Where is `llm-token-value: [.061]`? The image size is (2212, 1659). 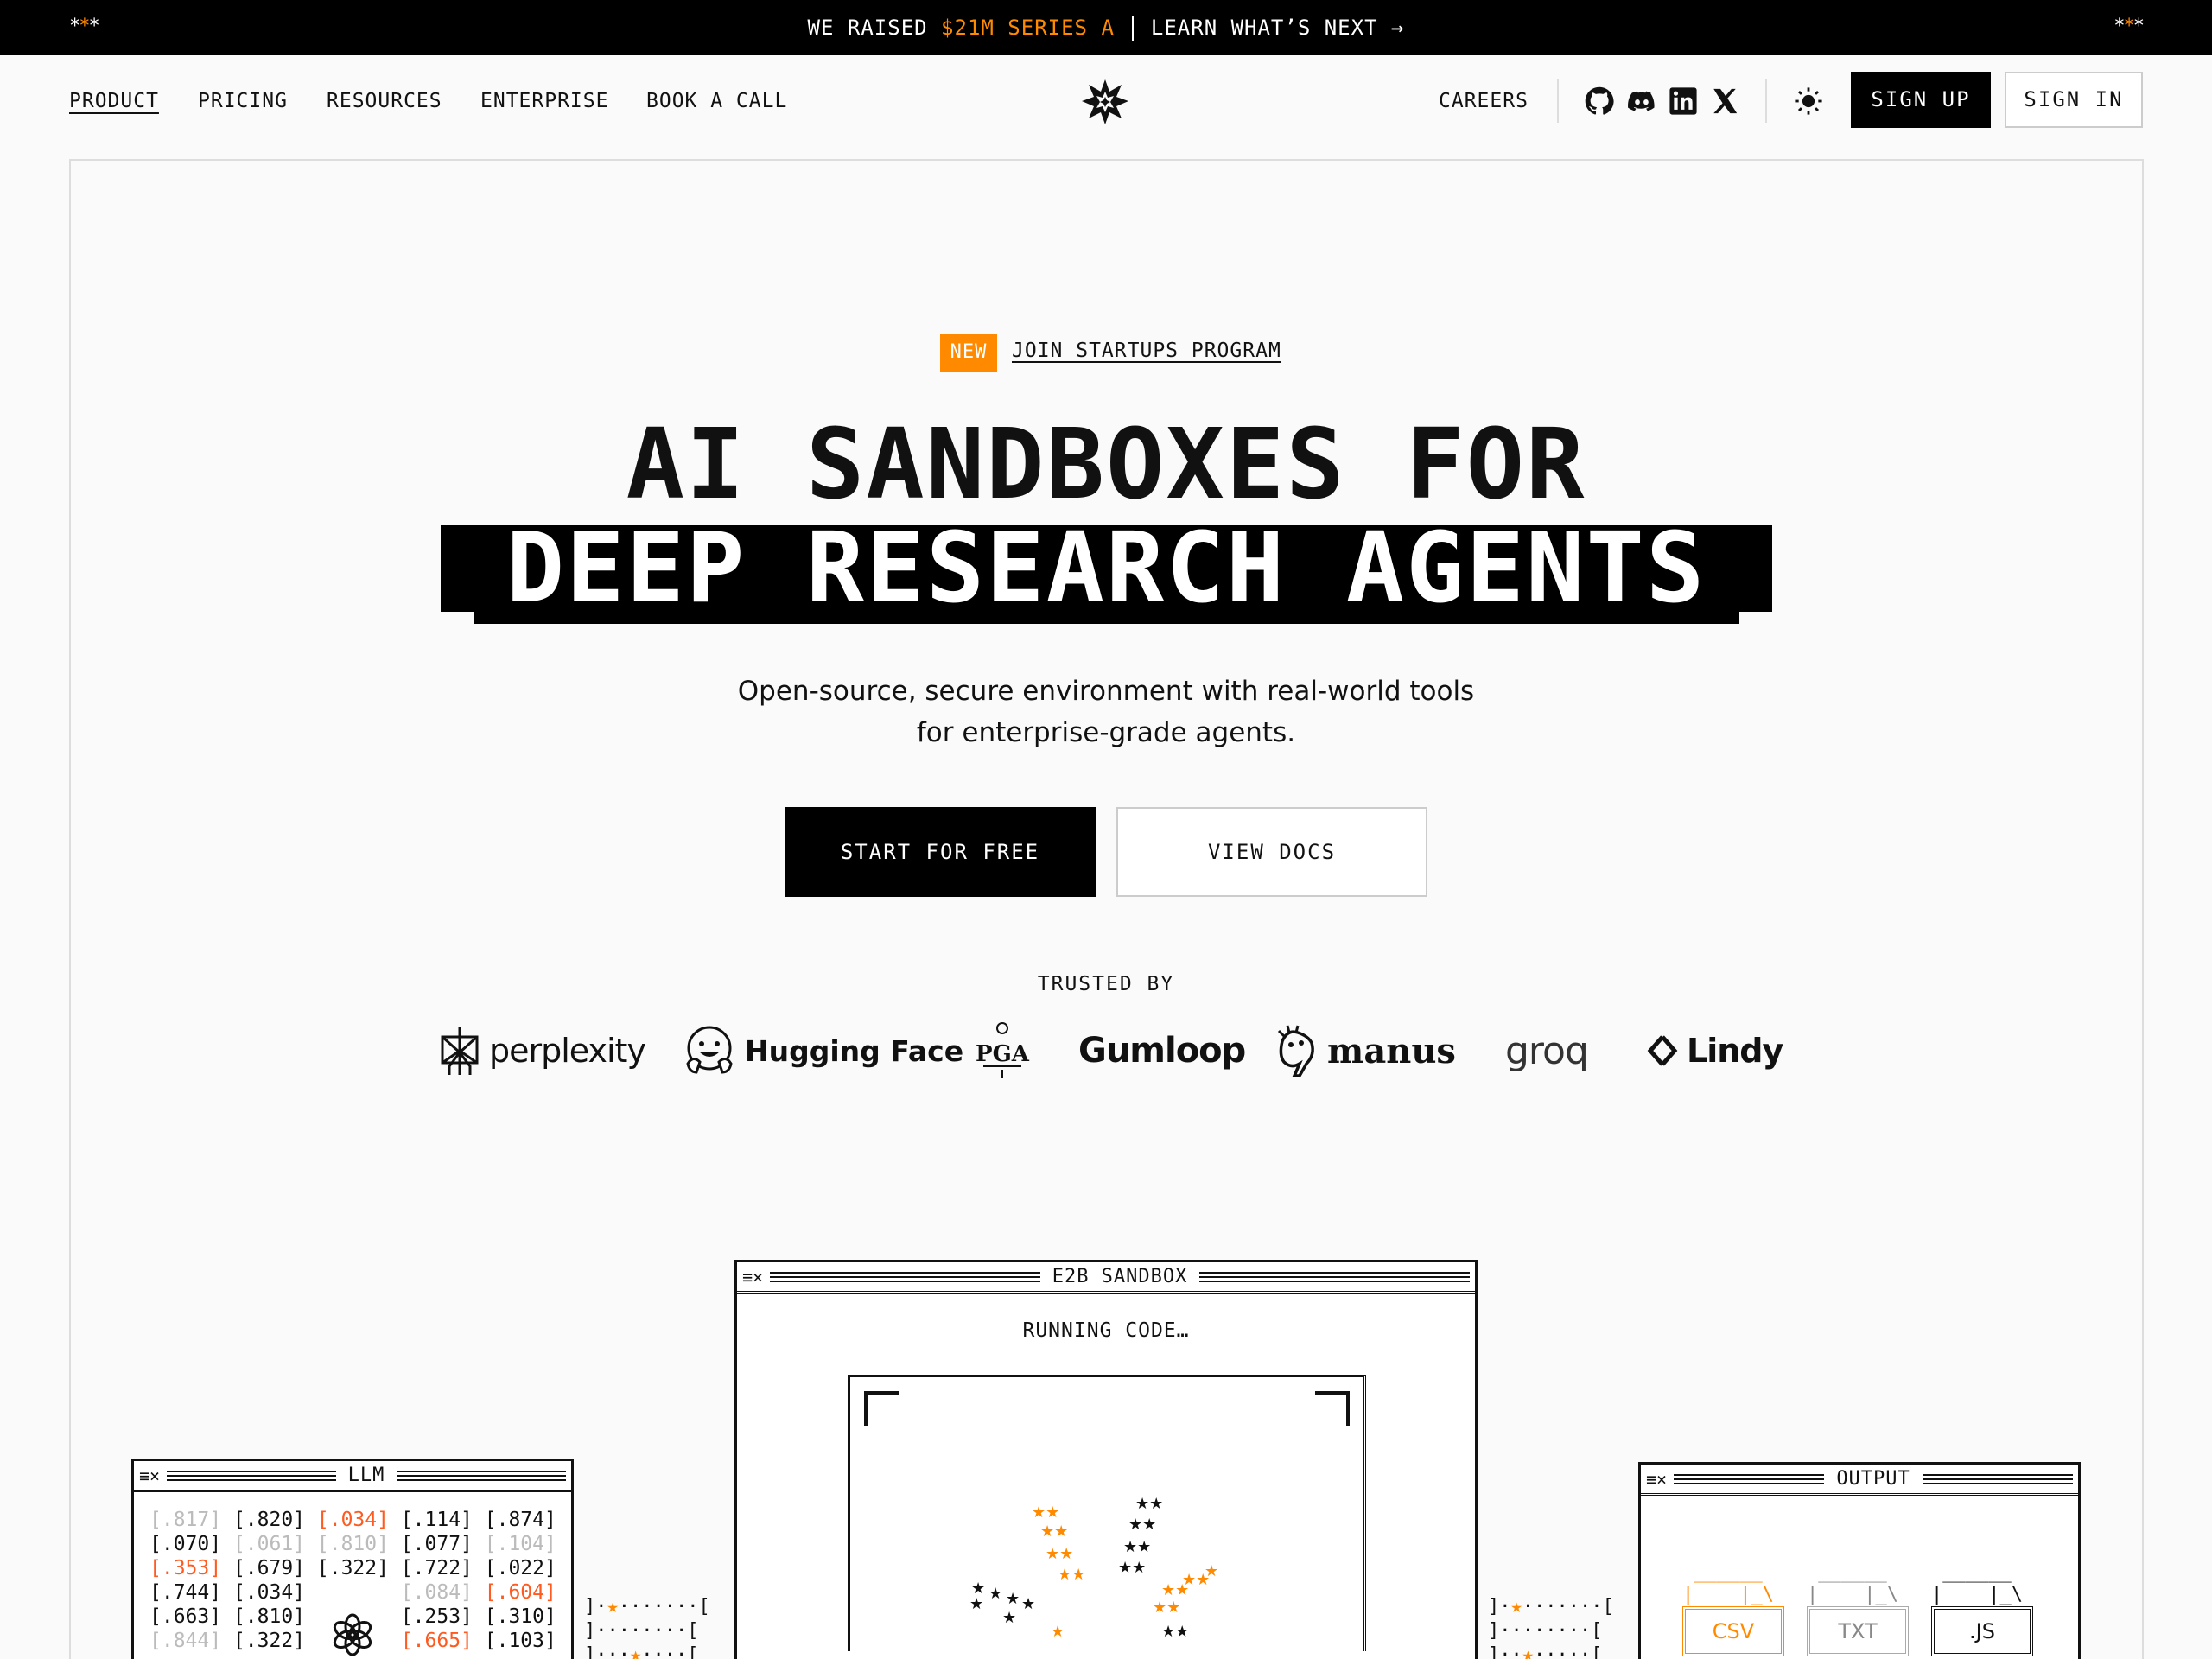
llm-token-value: [.061] is located at coordinates (274, 1544).